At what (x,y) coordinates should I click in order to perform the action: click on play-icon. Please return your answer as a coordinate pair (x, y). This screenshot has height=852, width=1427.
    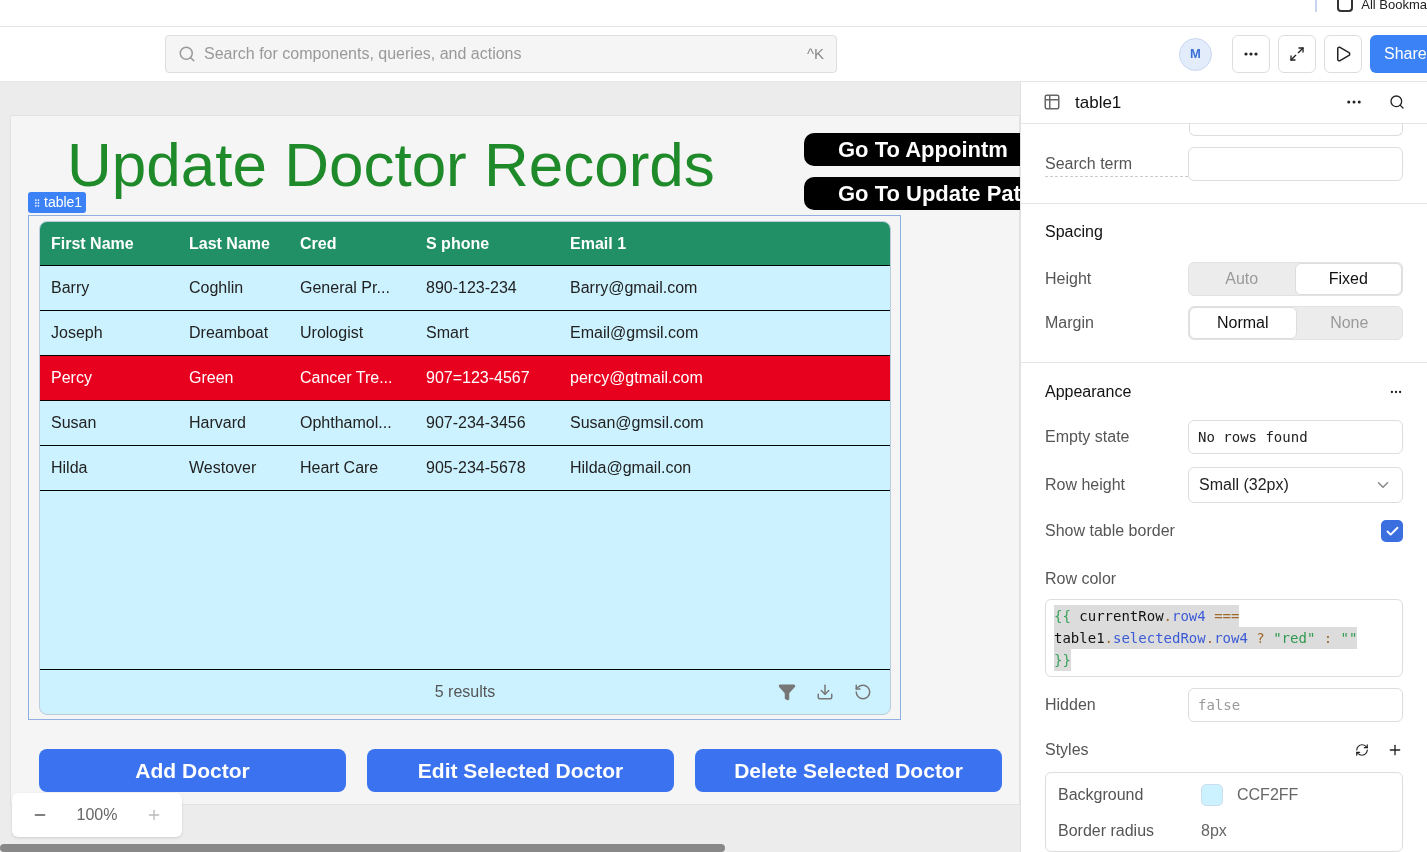
    Looking at the image, I should click on (1343, 54).